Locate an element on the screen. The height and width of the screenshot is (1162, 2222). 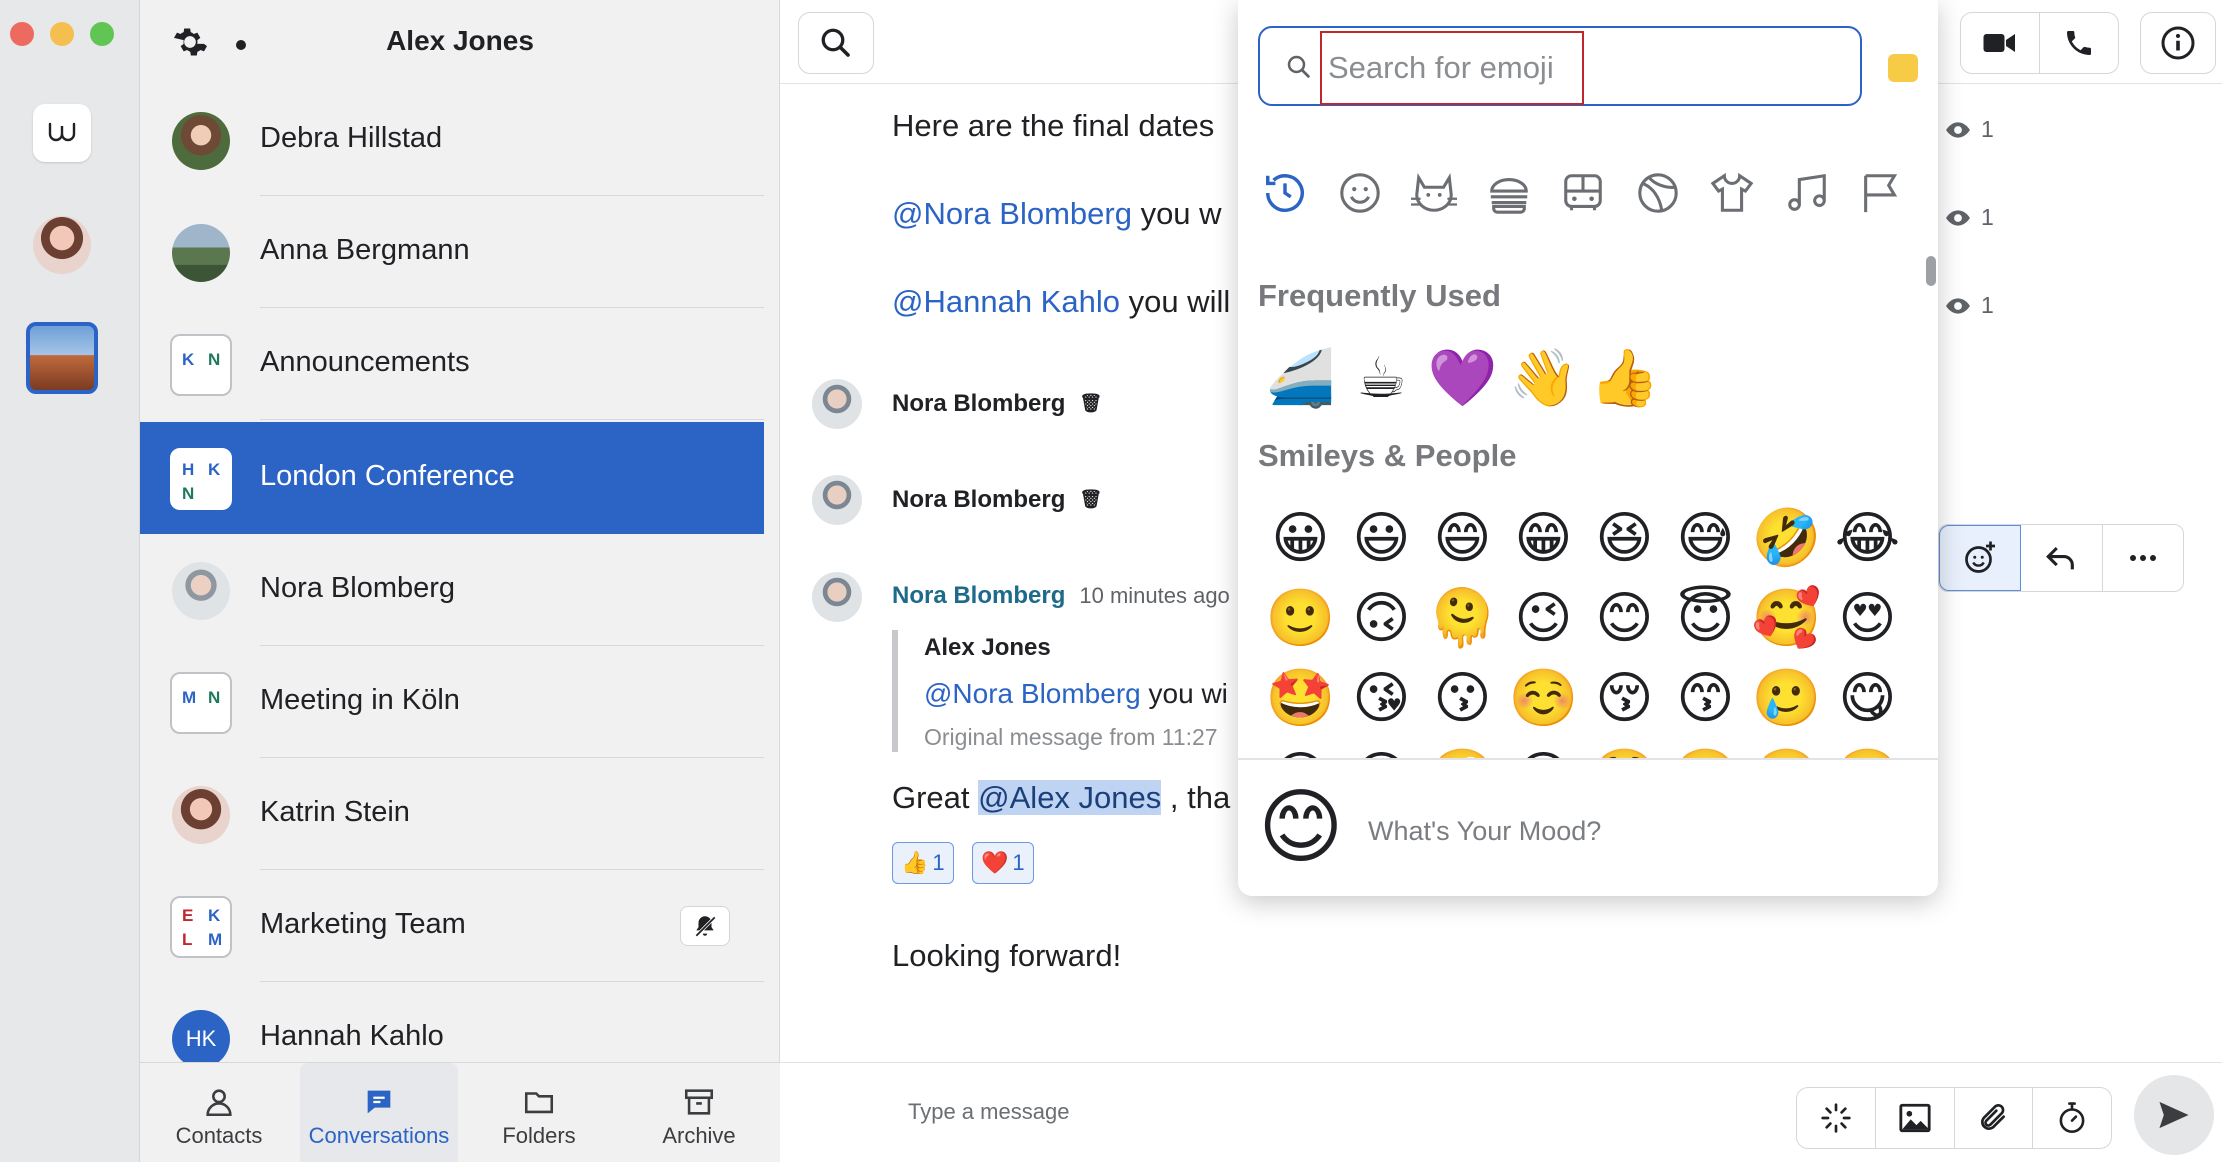
skin-tone-selector is located at coordinates (1903, 68).